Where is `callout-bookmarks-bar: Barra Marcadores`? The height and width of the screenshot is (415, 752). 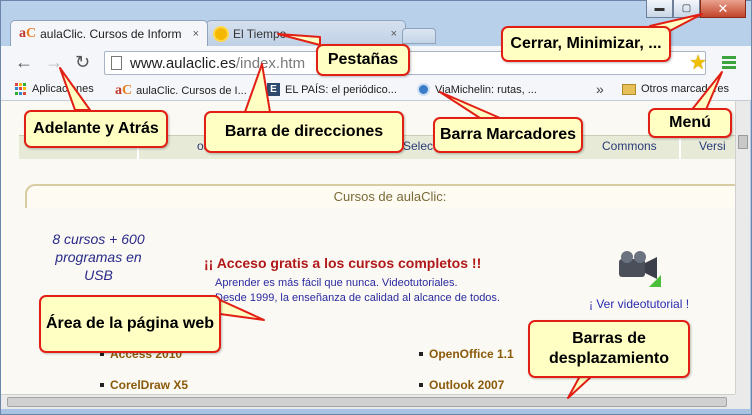 callout-bookmarks-bar: Barra Marcadores is located at coordinates (508, 135).